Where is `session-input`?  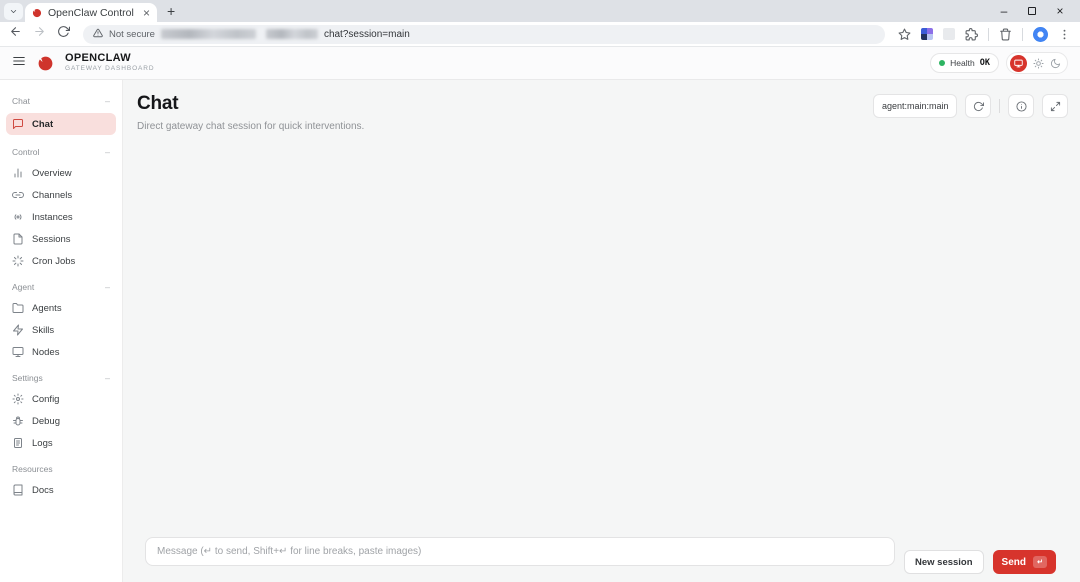 session-input is located at coordinates (915, 106).